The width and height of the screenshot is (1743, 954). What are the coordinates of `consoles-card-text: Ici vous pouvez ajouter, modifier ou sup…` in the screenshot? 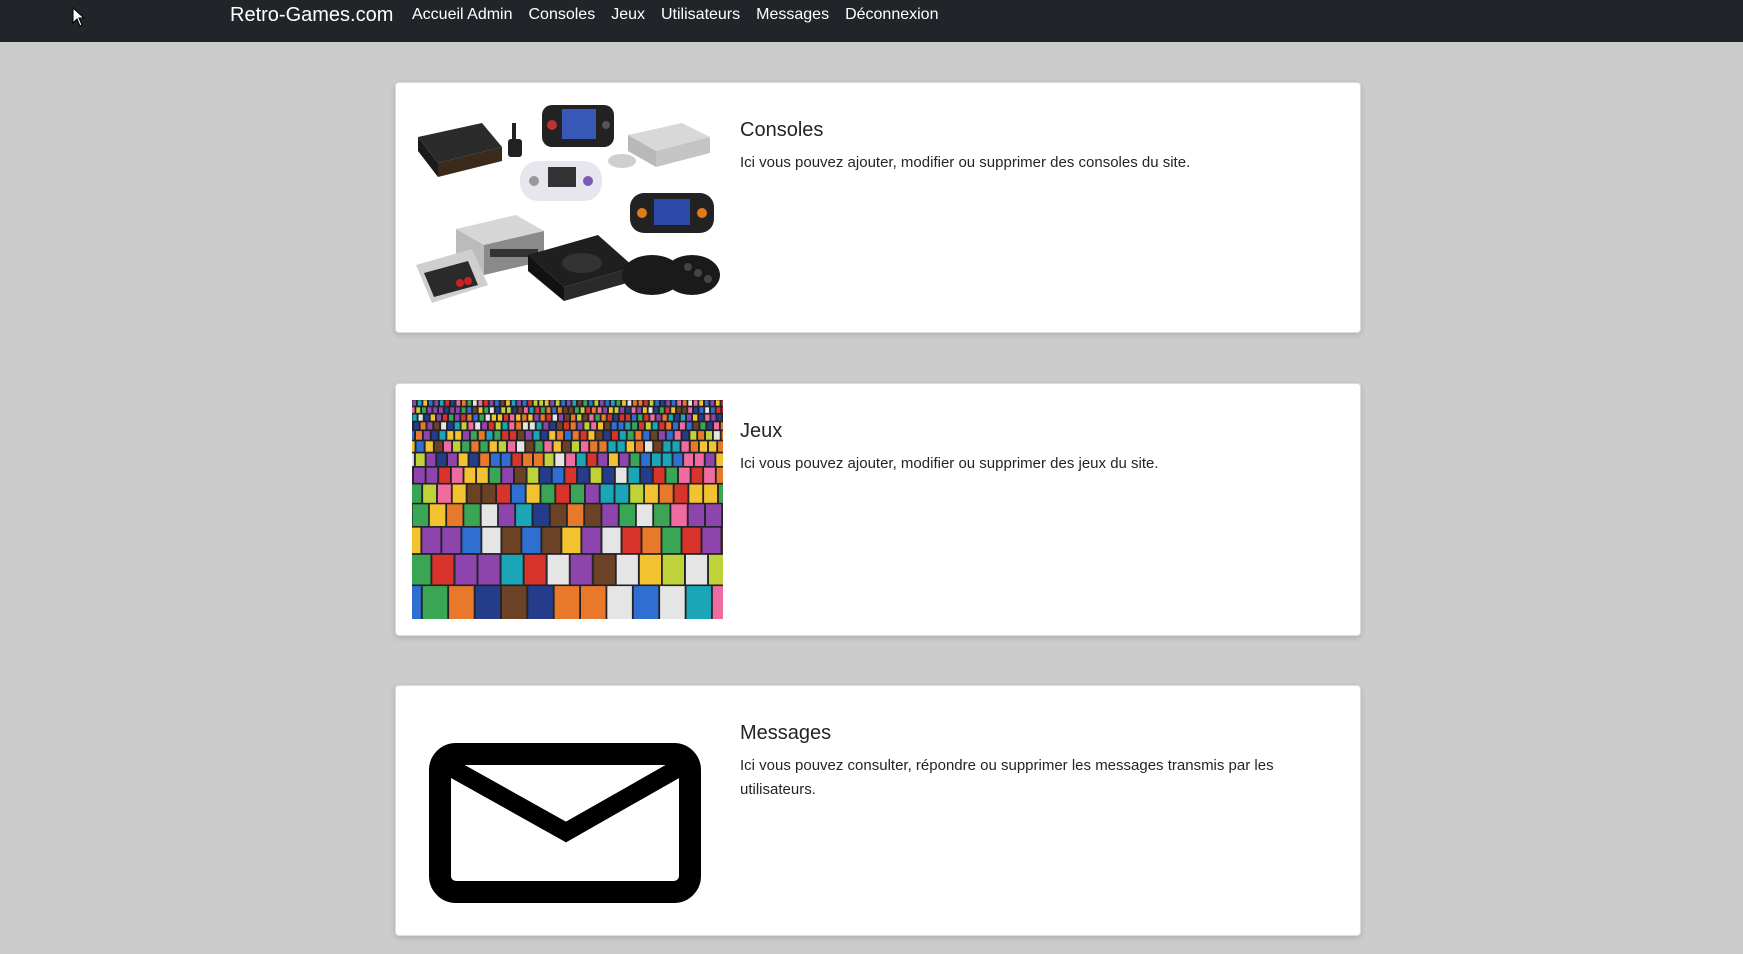 It's located at (965, 162).